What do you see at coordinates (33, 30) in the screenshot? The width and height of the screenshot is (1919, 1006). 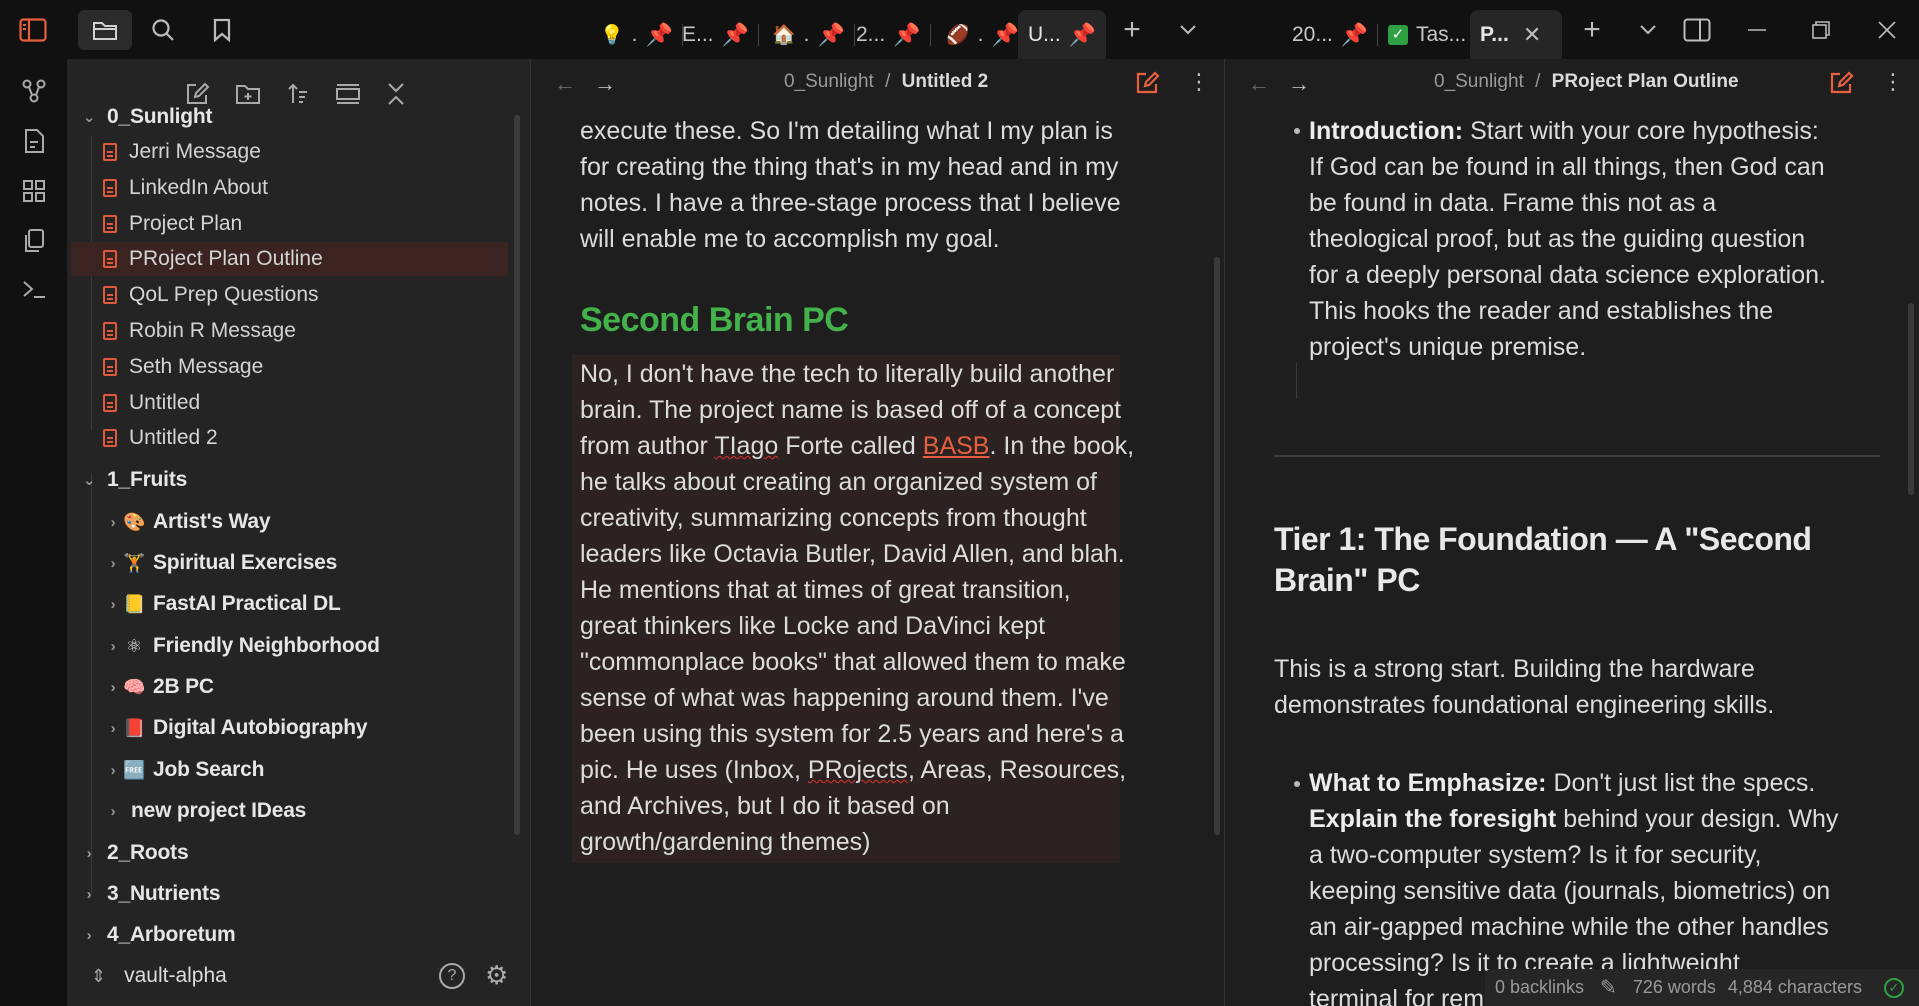 I see `sidebar-toggle-icon` at bounding box center [33, 30].